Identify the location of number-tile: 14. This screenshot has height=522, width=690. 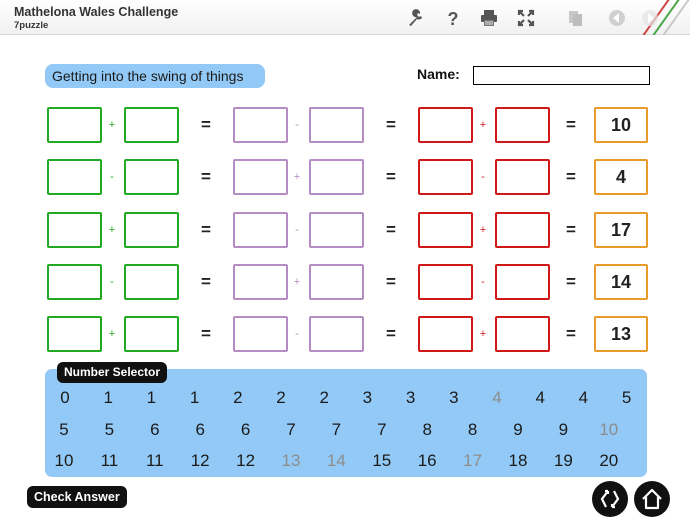
(336, 461).